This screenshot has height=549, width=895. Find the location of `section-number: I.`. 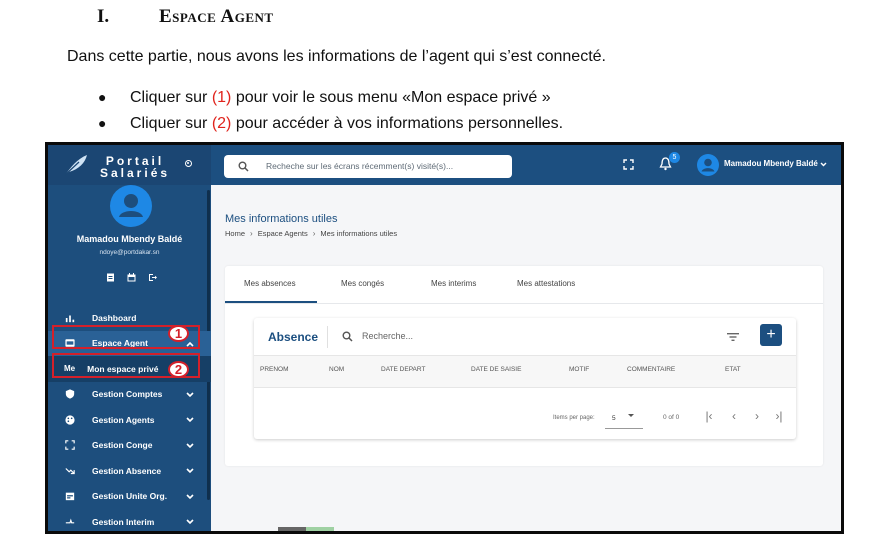

section-number: I. is located at coordinates (103, 16).